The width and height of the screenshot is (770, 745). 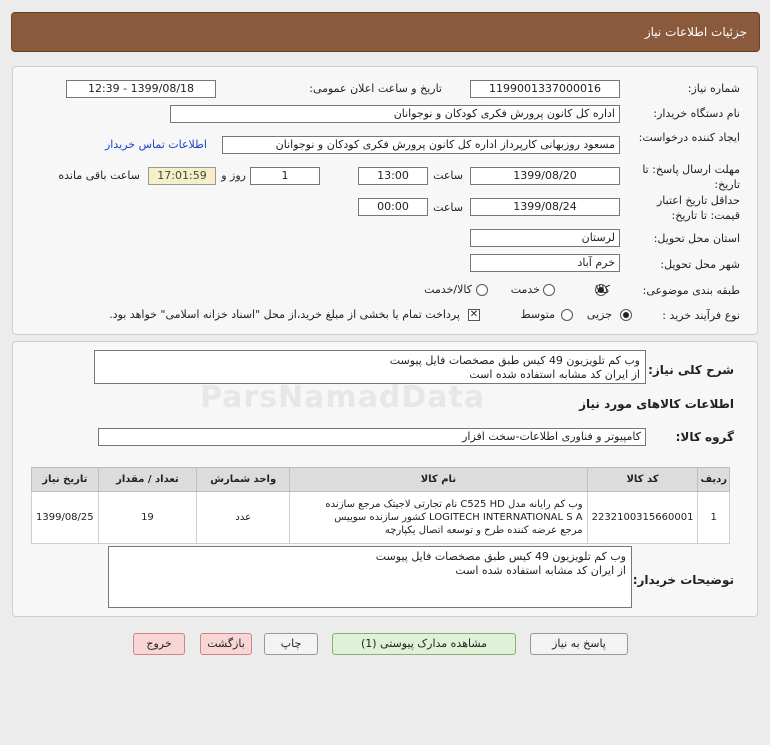 What do you see at coordinates (291, 644) in the screenshot?
I see `print-button: چاپ` at bounding box center [291, 644].